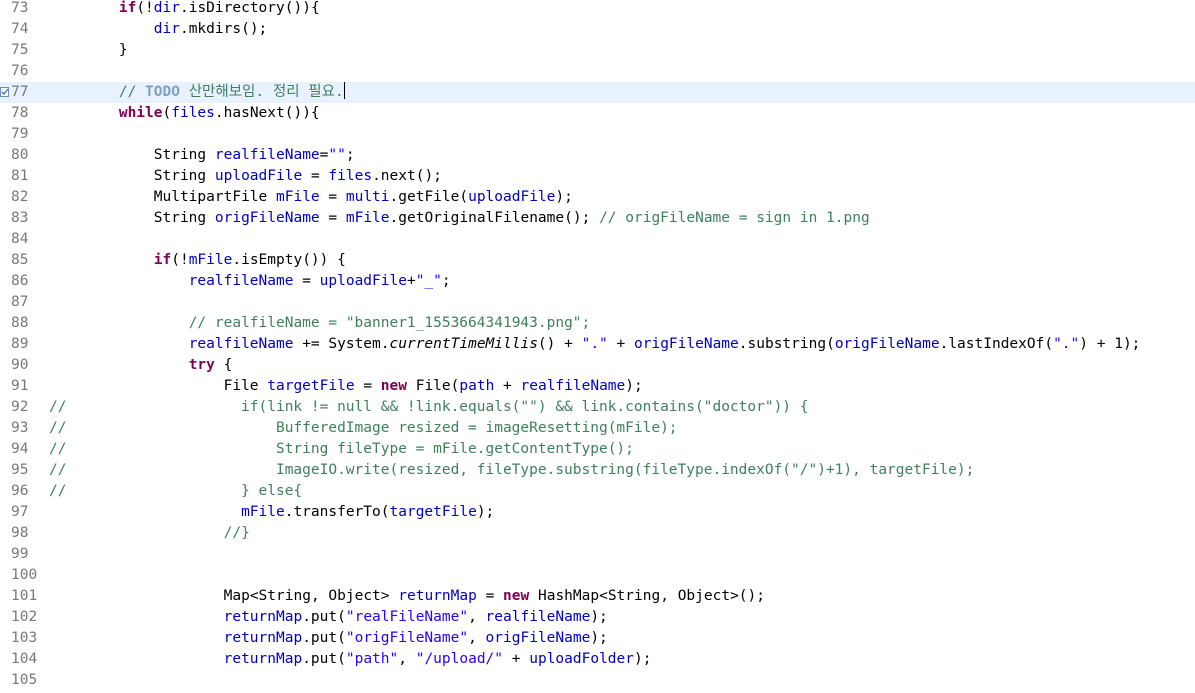  I want to click on code-line: 90 try {, so click(597, 365).